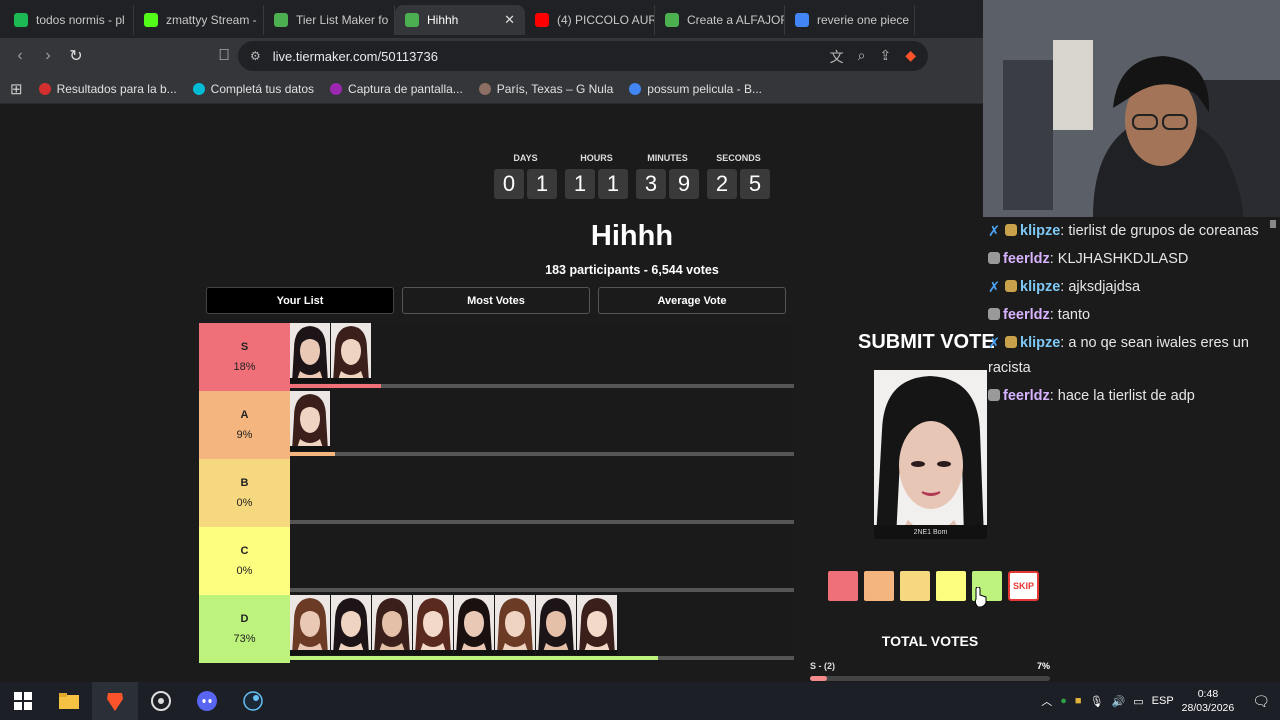  Describe the element at coordinates (1011, 342) in the screenshot. I see `subscriber-badge-icon` at that location.